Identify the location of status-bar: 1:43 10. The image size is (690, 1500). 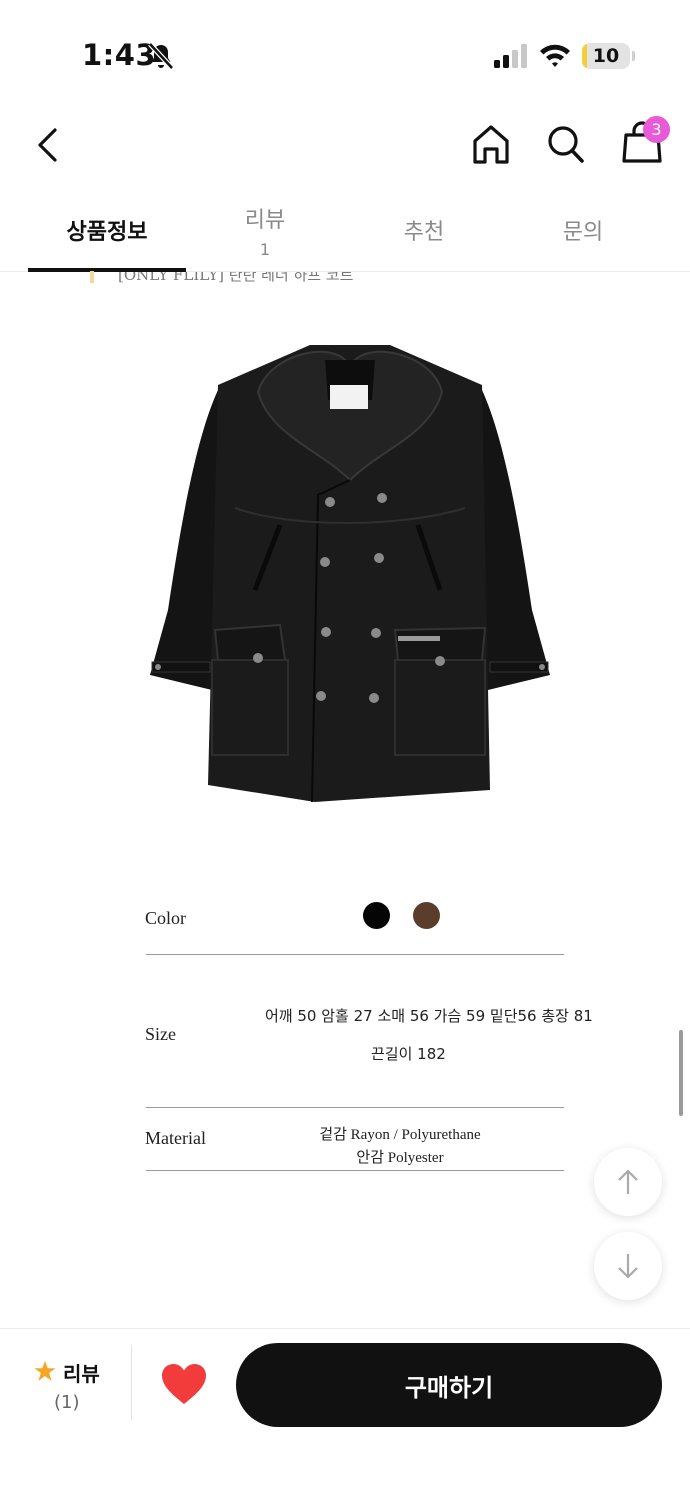
(345, 50).